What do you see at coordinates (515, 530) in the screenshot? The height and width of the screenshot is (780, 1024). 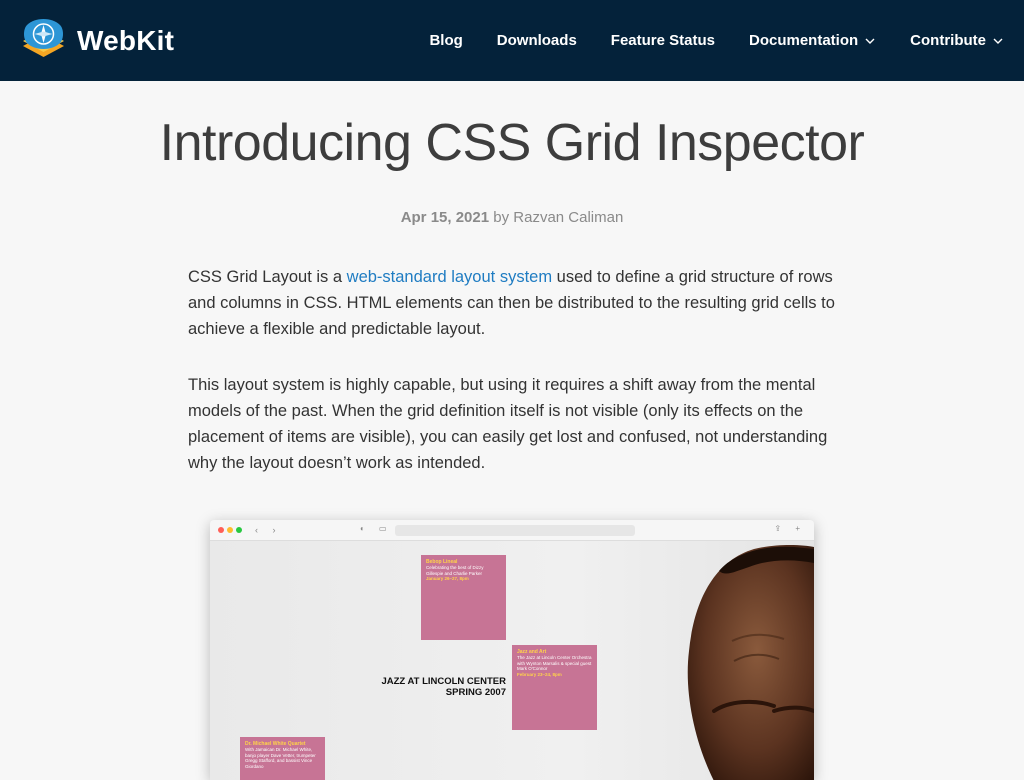 I see `address-bar` at bounding box center [515, 530].